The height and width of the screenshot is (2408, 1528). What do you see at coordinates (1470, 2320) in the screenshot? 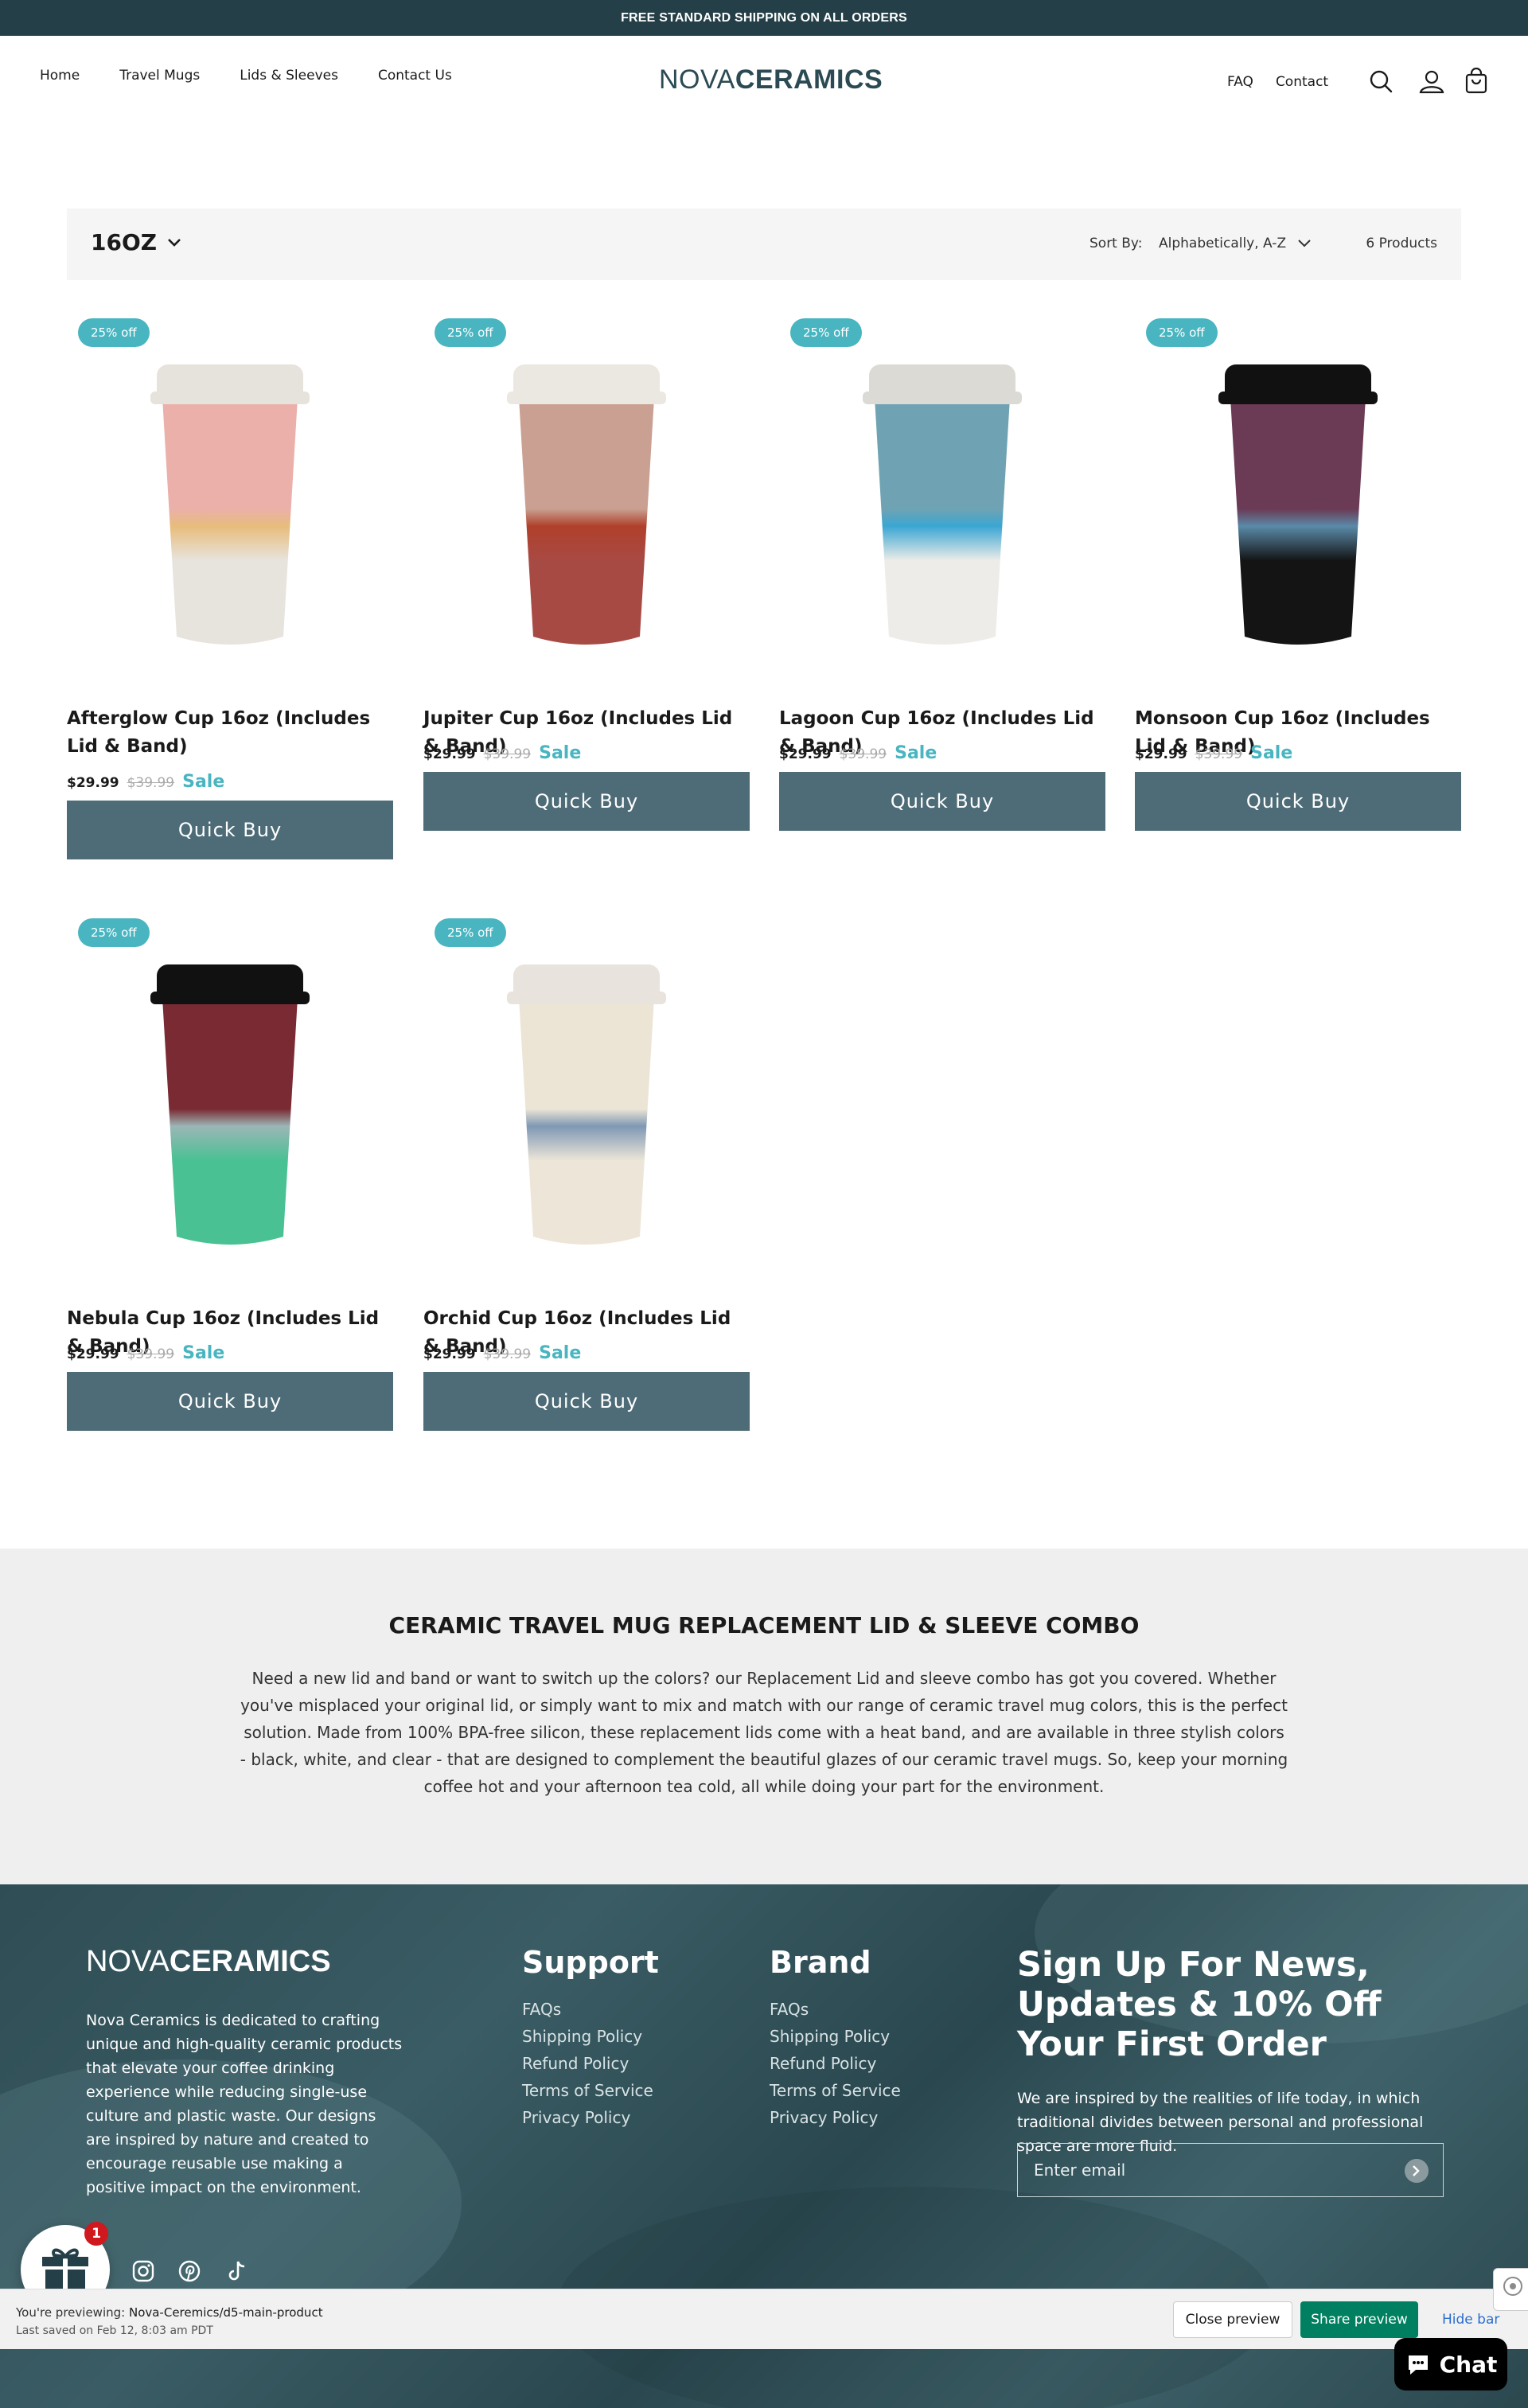
I see `hide-bar-link: Hide bar` at bounding box center [1470, 2320].